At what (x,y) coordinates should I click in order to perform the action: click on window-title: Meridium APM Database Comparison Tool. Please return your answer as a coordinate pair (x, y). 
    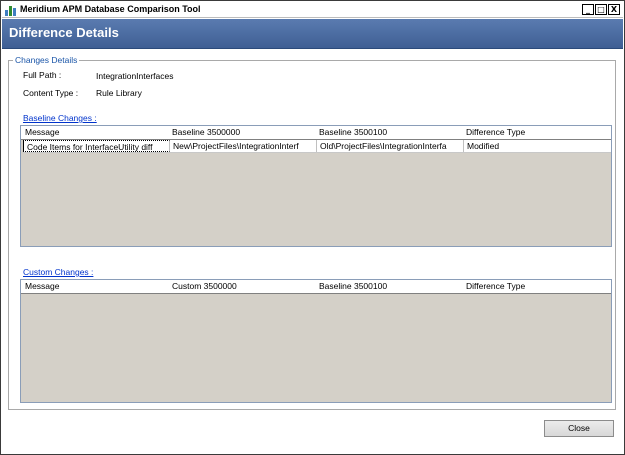
    Looking at the image, I should click on (110, 9).